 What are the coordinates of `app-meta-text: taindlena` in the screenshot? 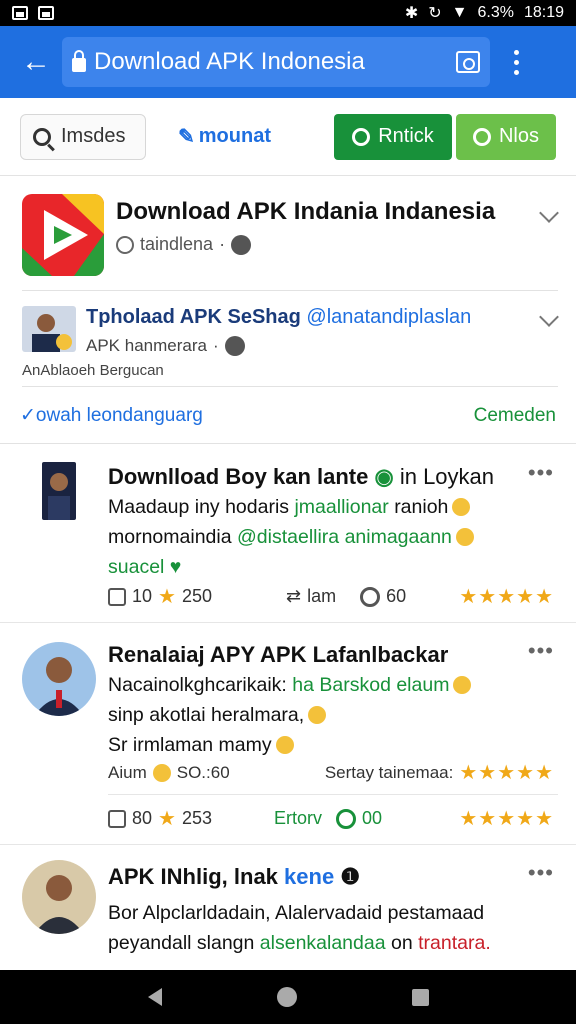 It's located at (177, 244).